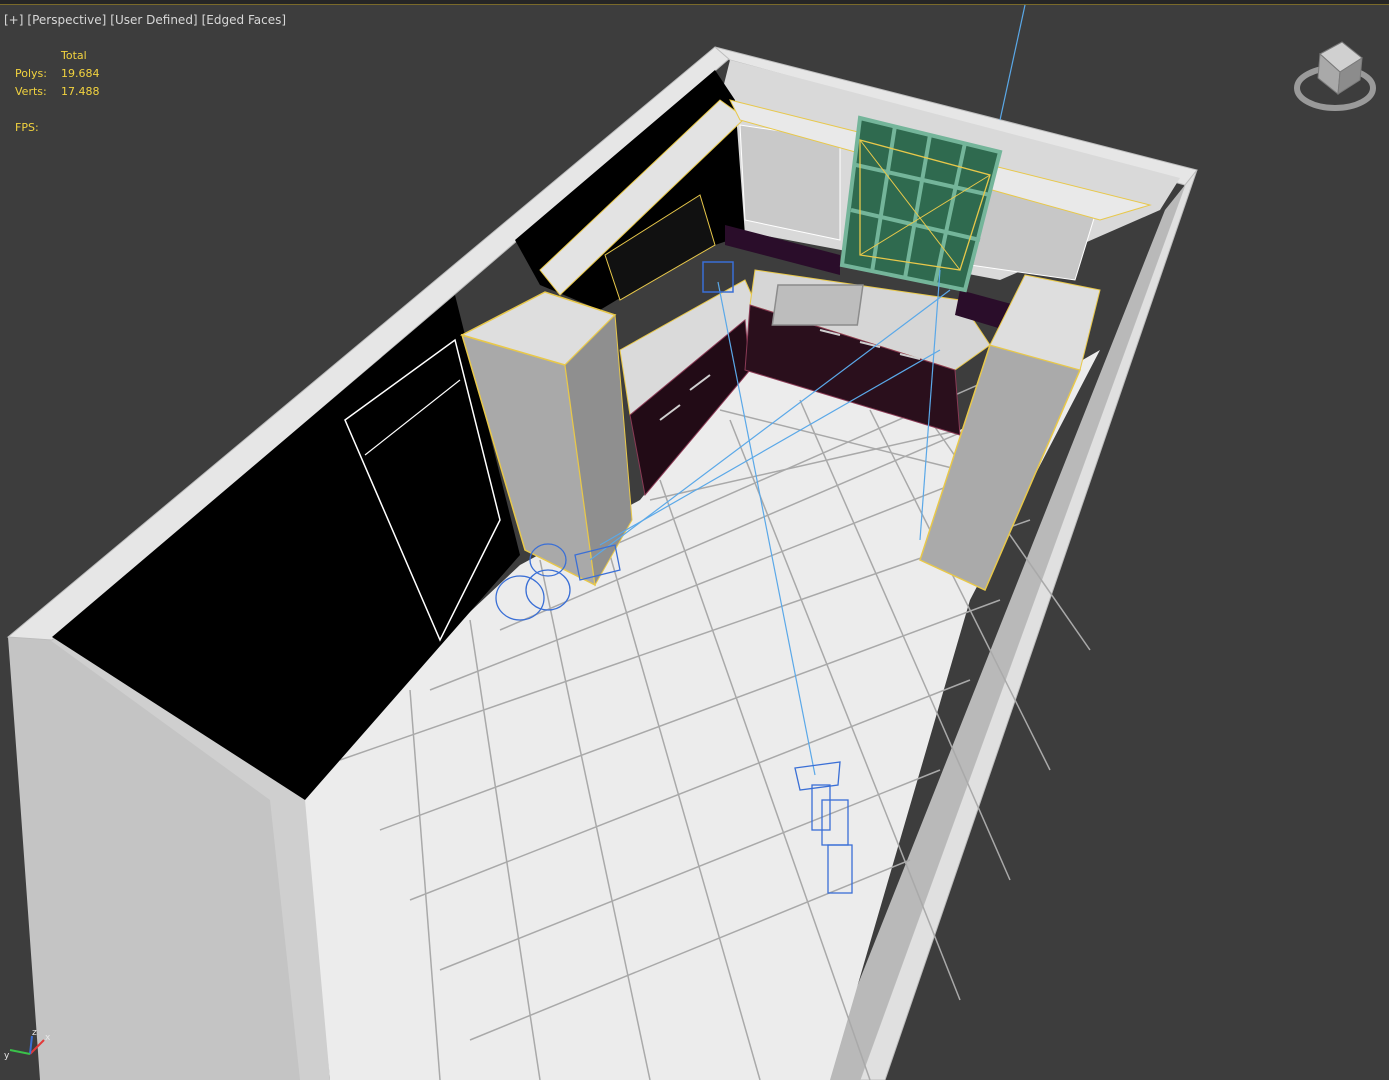  I want to click on stats-verts-value: 17.488, so click(80, 91).